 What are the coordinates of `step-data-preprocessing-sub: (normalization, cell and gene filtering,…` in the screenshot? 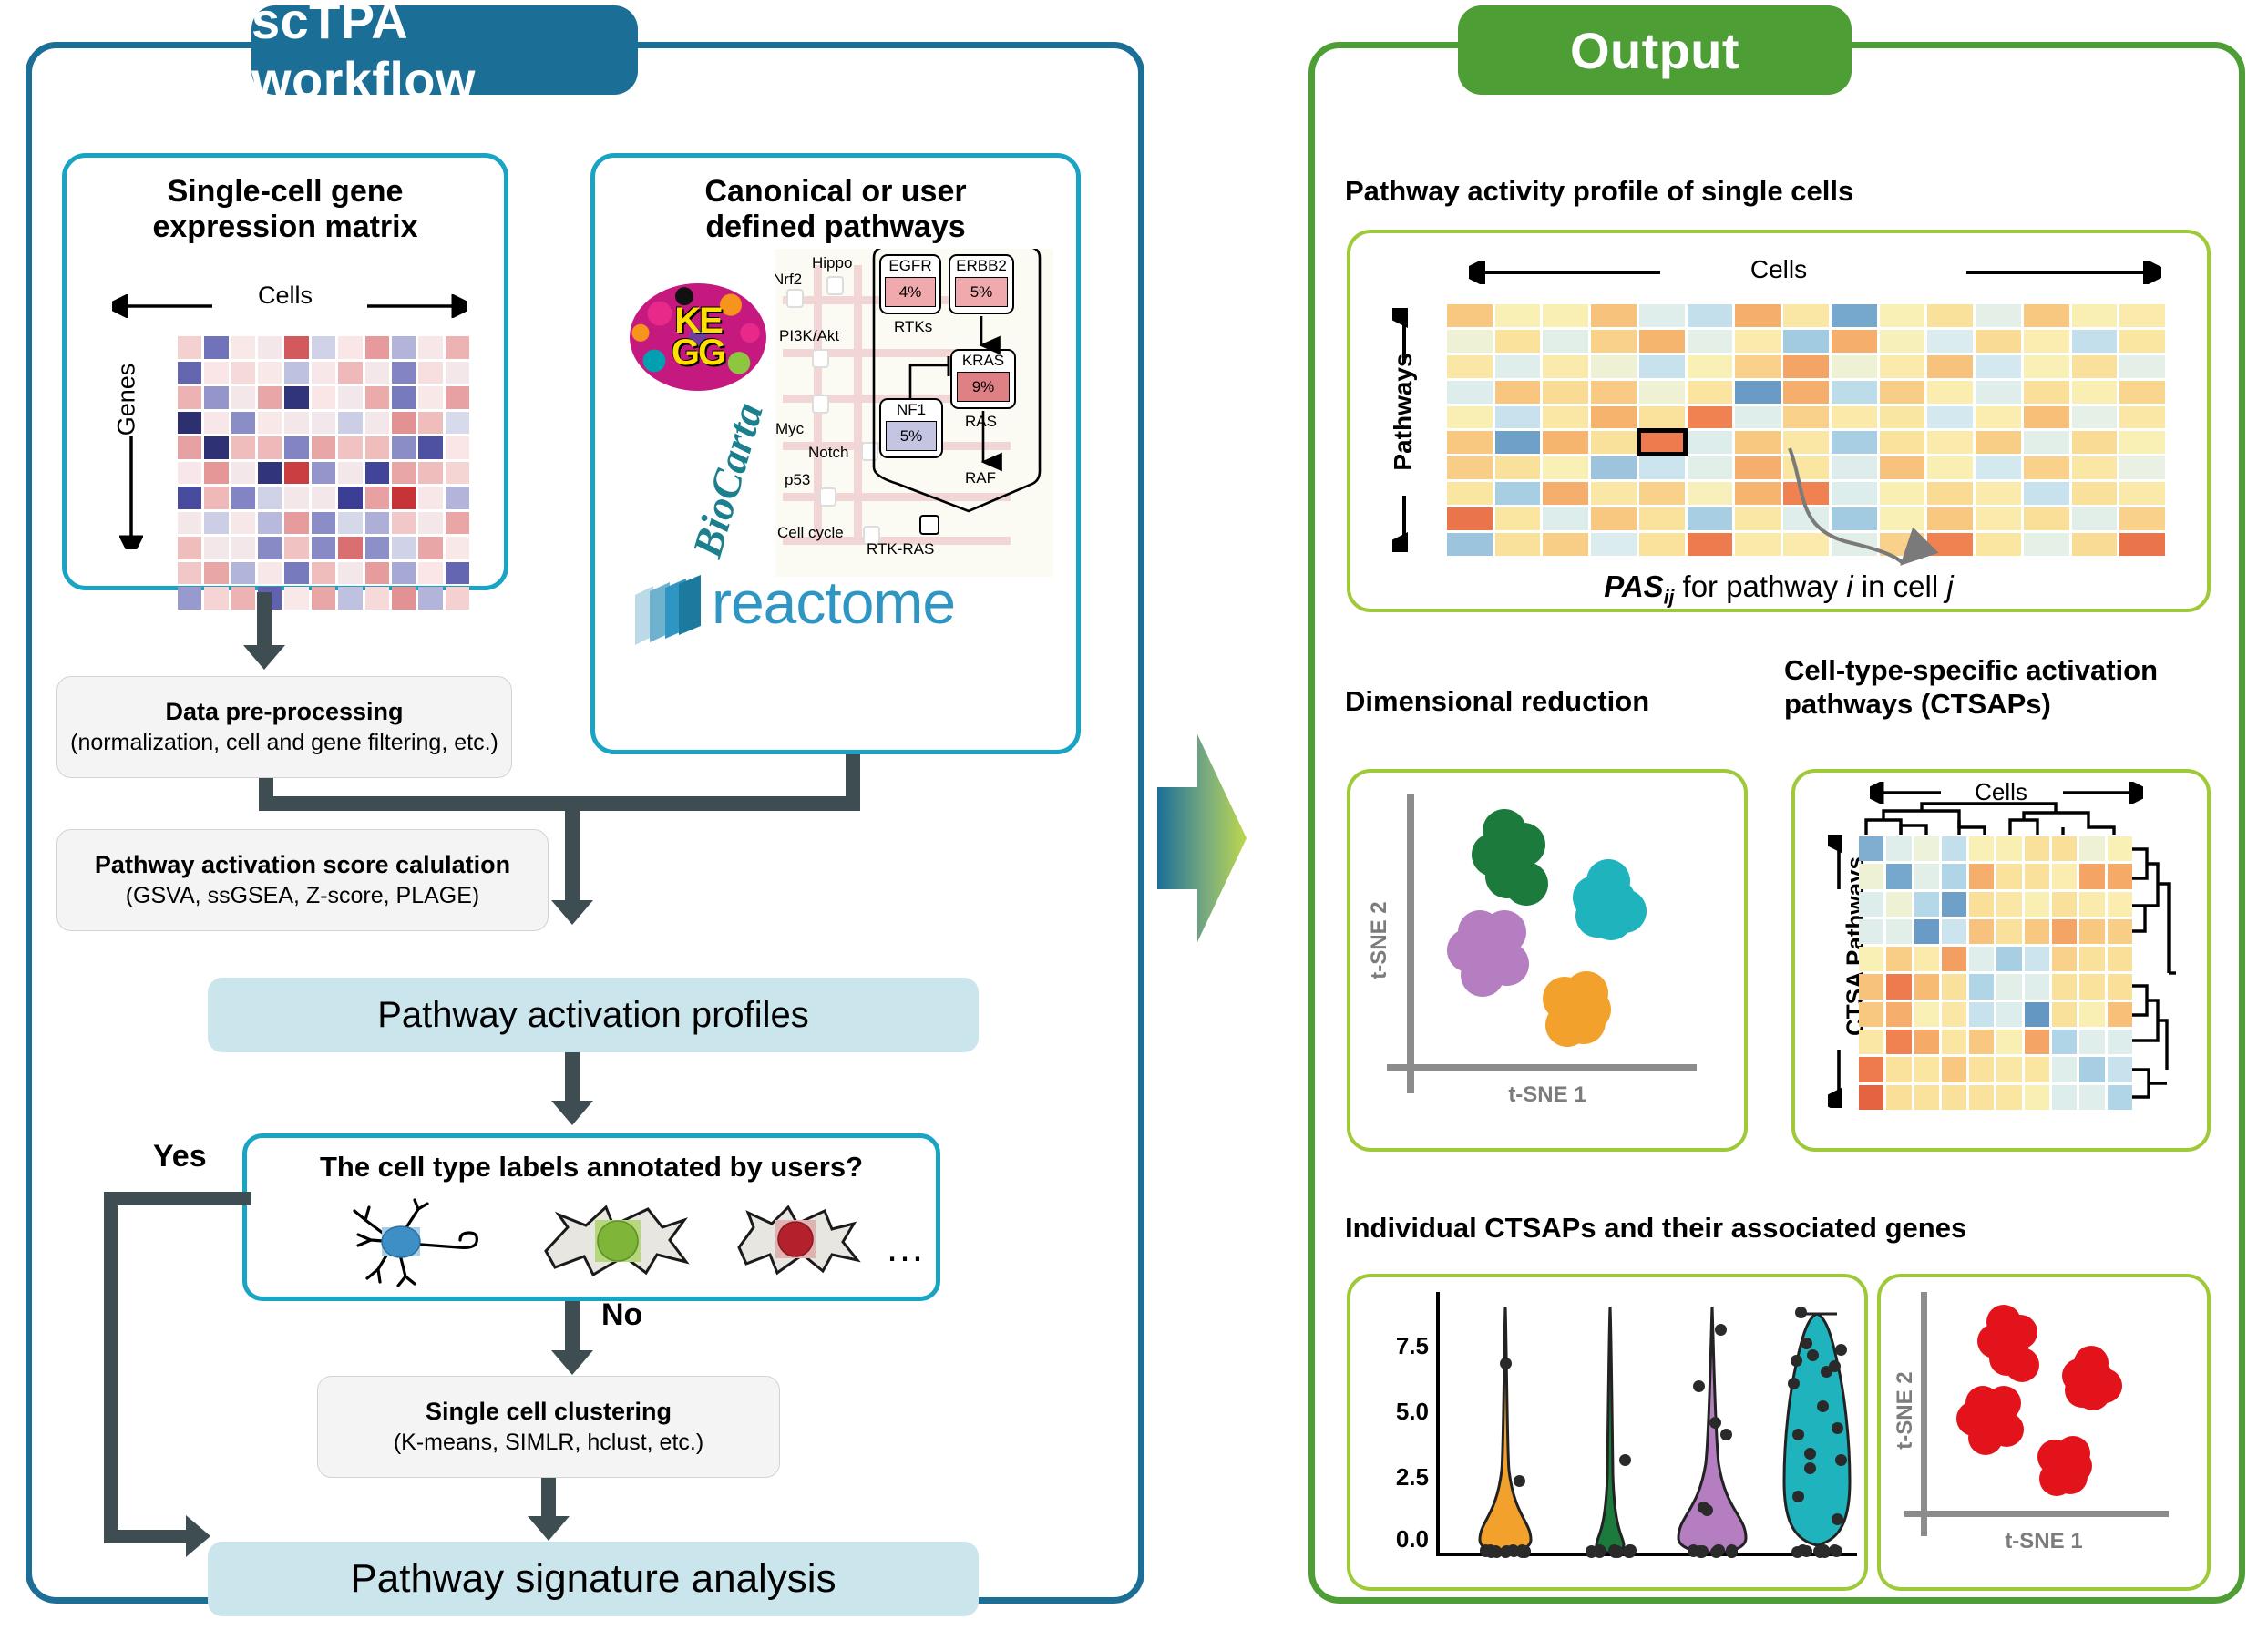 It's located at (284, 743).